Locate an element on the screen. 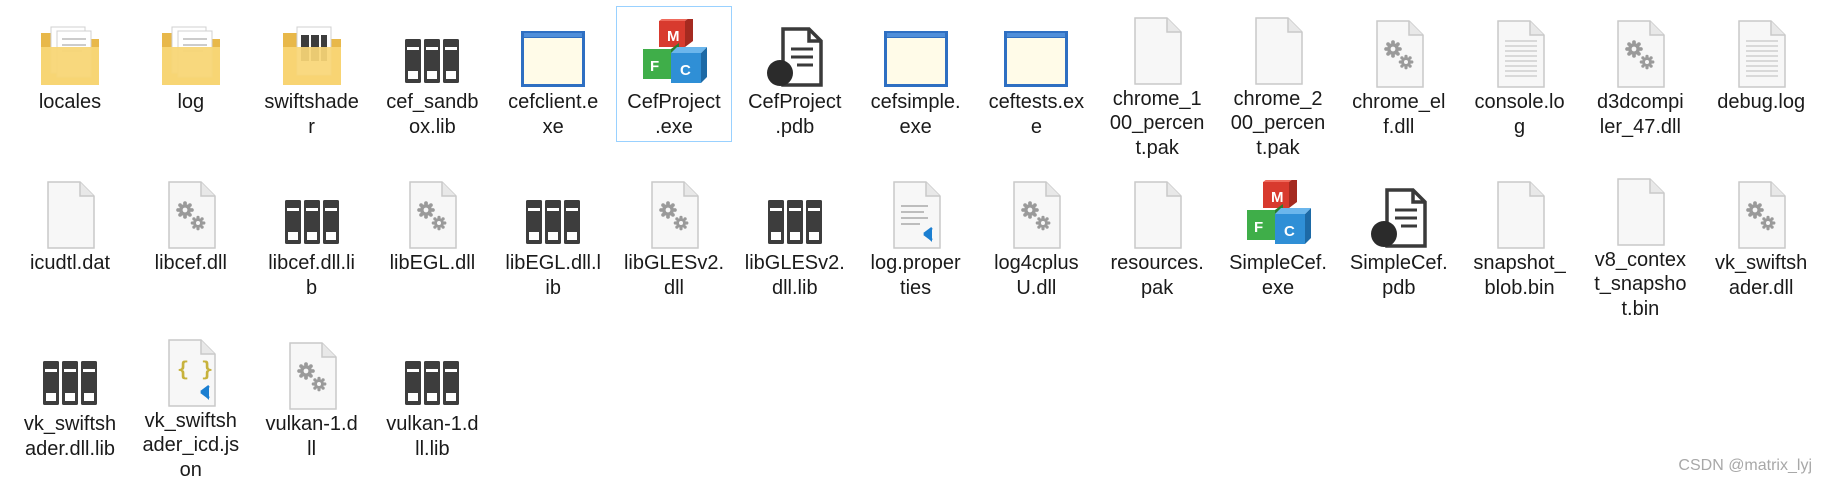 Image resolution: width=1826 pixels, height=491 pixels. file-item: cefclient.e xe is located at coordinates (553, 83).